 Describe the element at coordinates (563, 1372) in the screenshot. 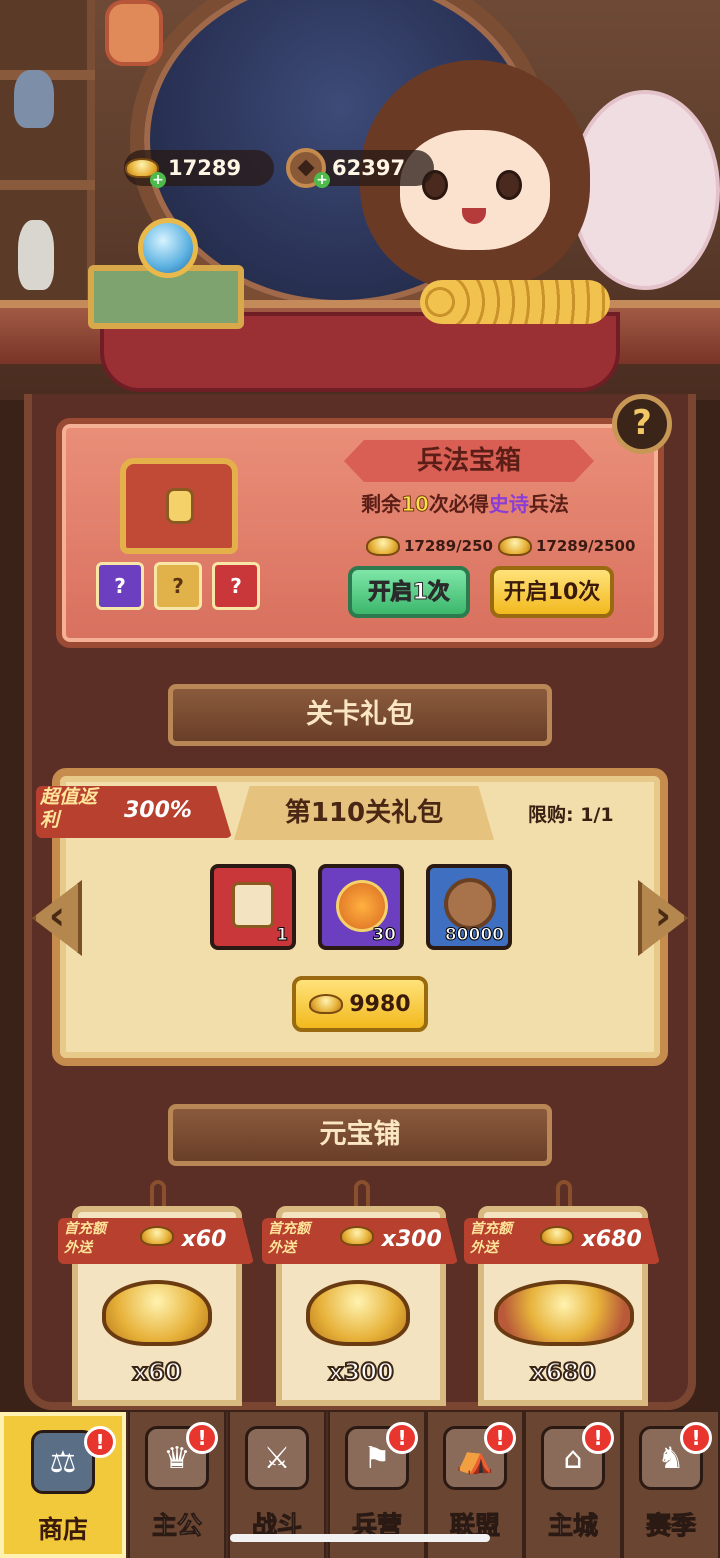

I see `pack-quantity: x680` at that location.